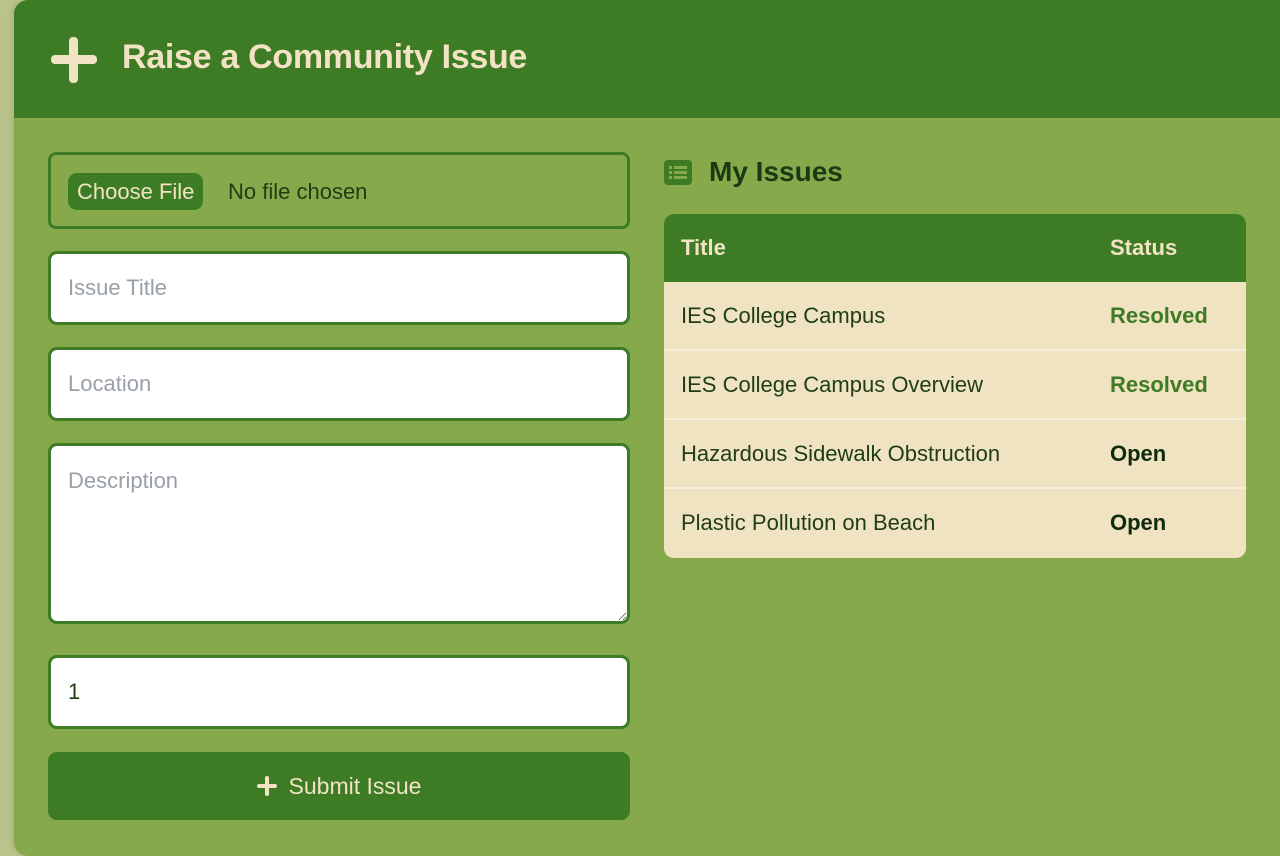  I want to click on table-row: Hazardous Sidewalk Obstruction Open, so click(955, 454).